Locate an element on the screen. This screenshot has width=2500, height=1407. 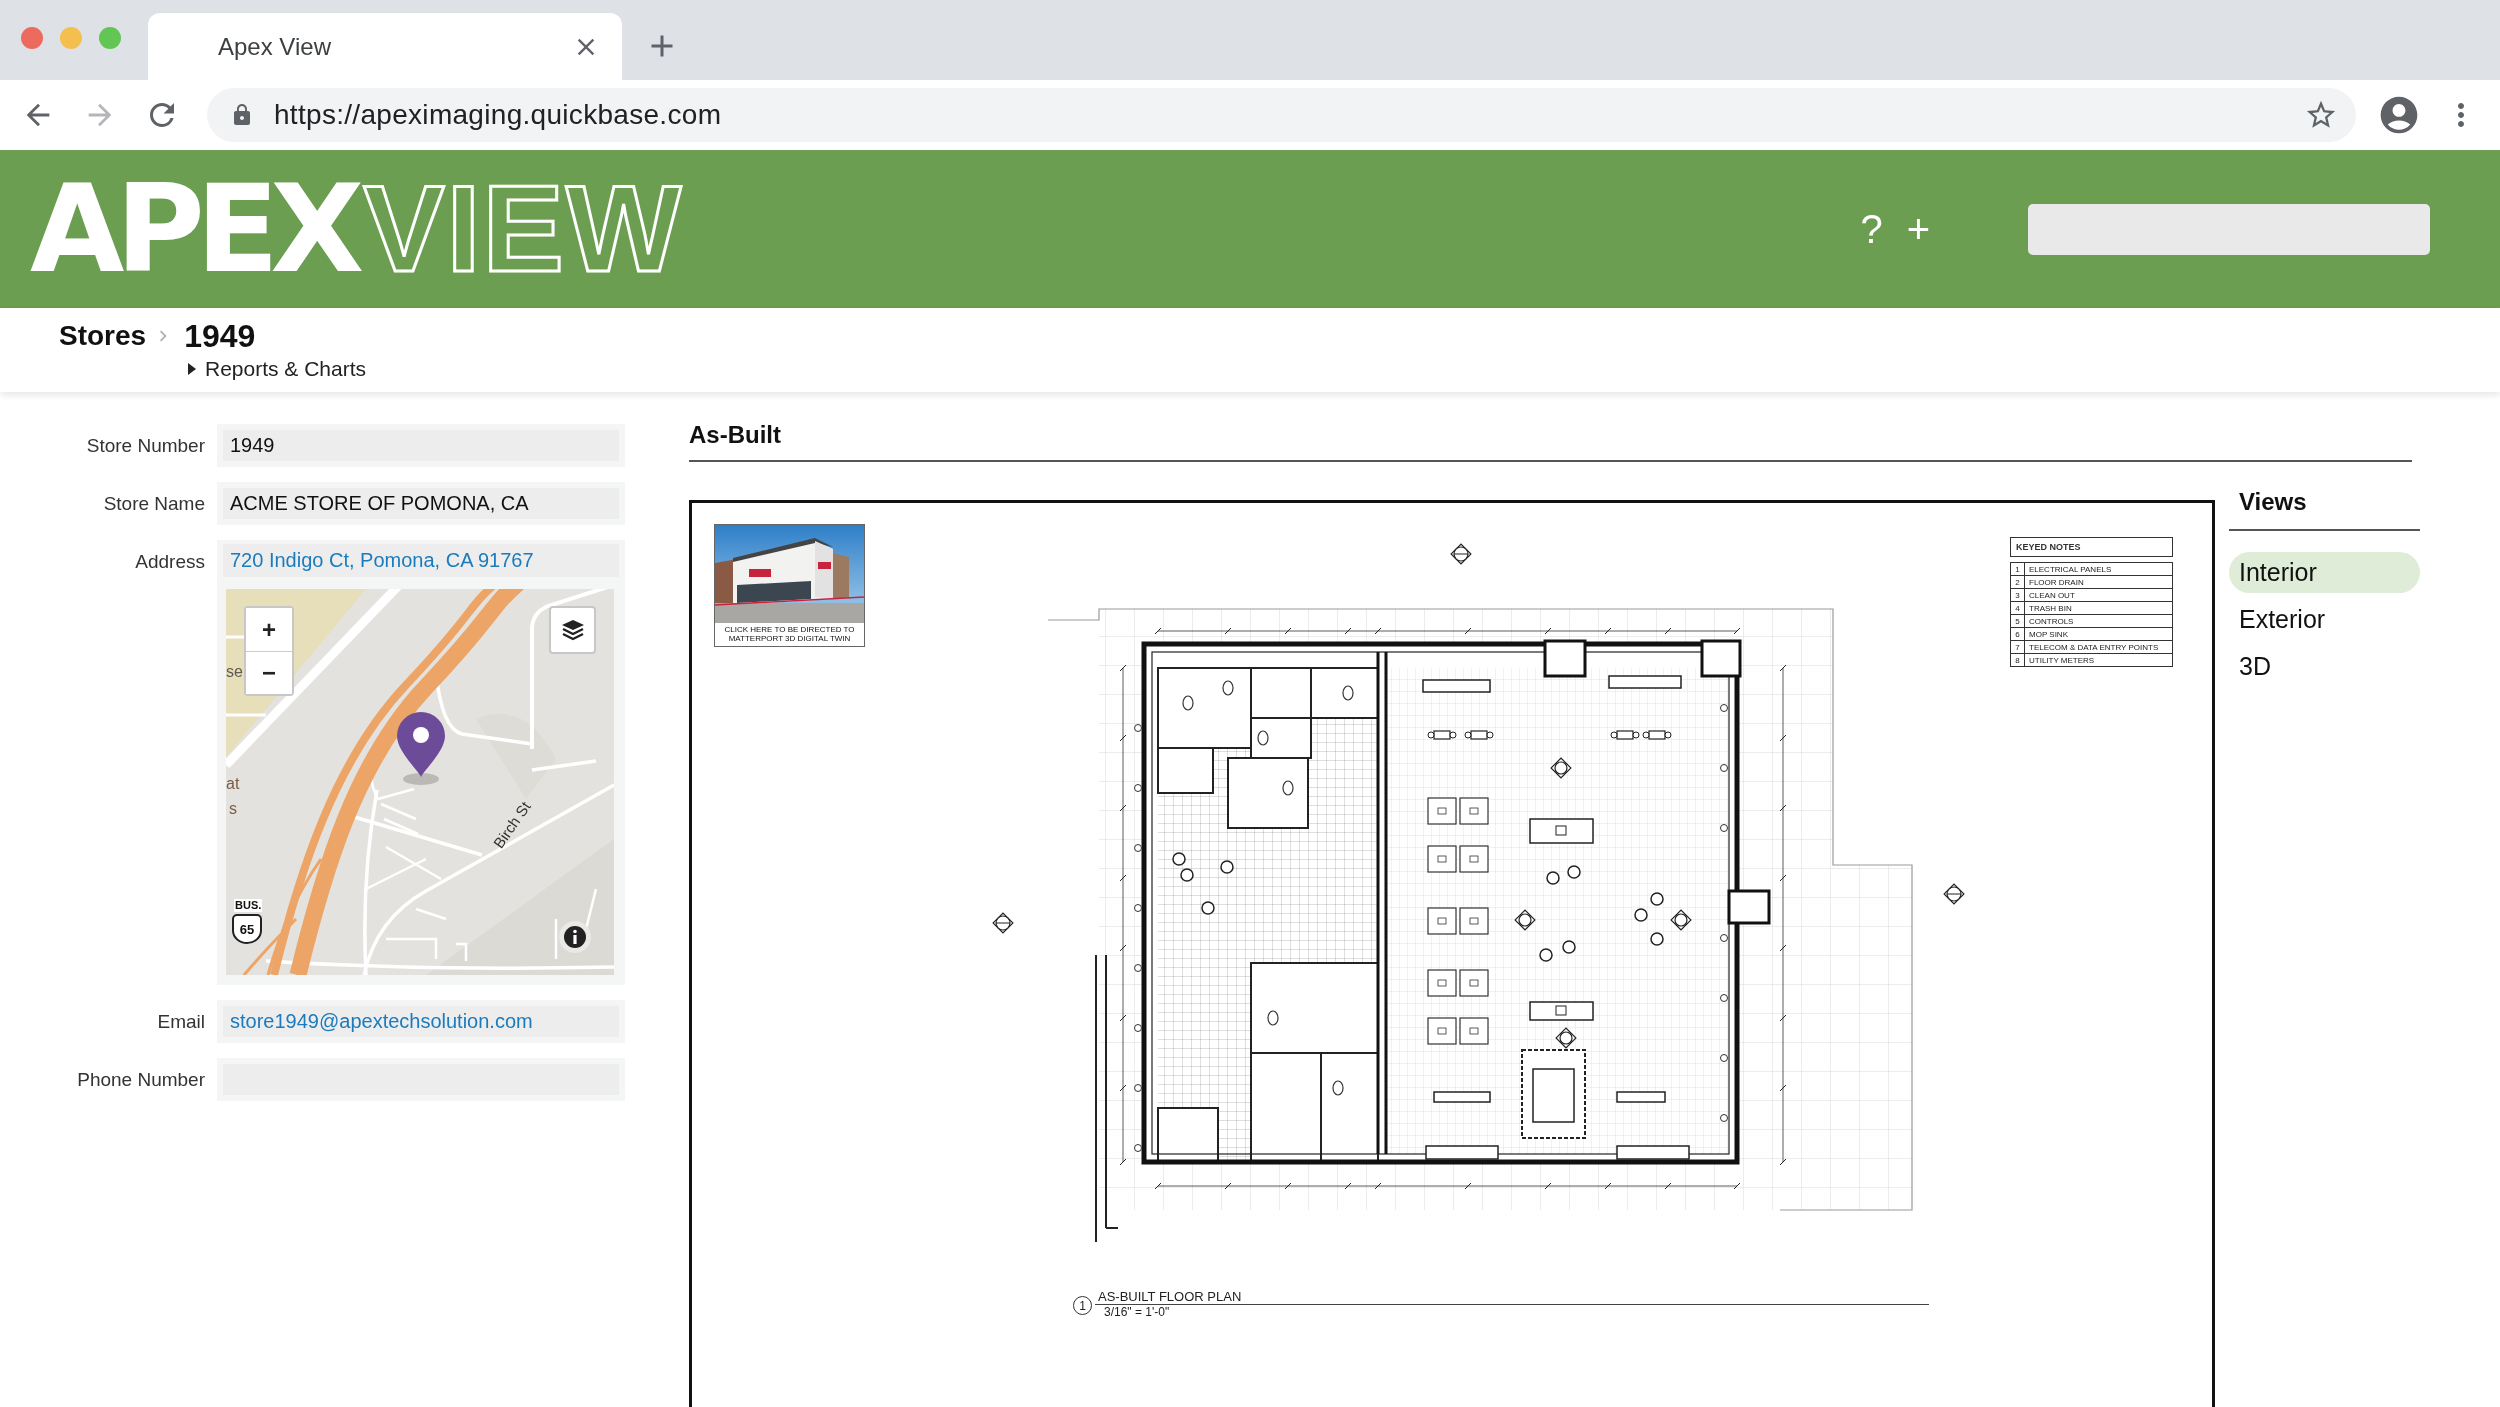
map-label: s is located at coordinates (233, 809).